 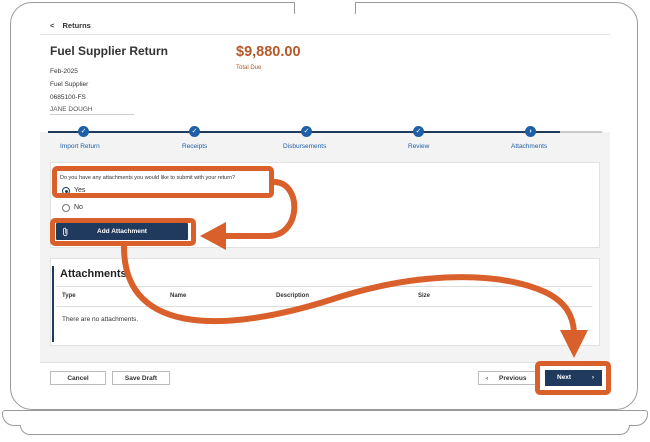 What do you see at coordinates (213, 236) in the screenshot?
I see `arrow-question-to-add-head` at bounding box center [213, 236].